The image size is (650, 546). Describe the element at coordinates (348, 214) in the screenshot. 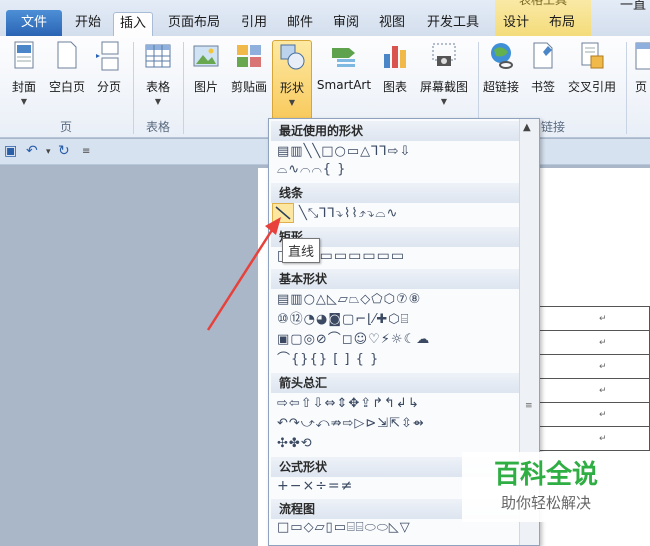

I see `lines-shapes-row: ╲⤡⅂⅂⤵⌇⌇⤴⤵⌓∿` at that location.